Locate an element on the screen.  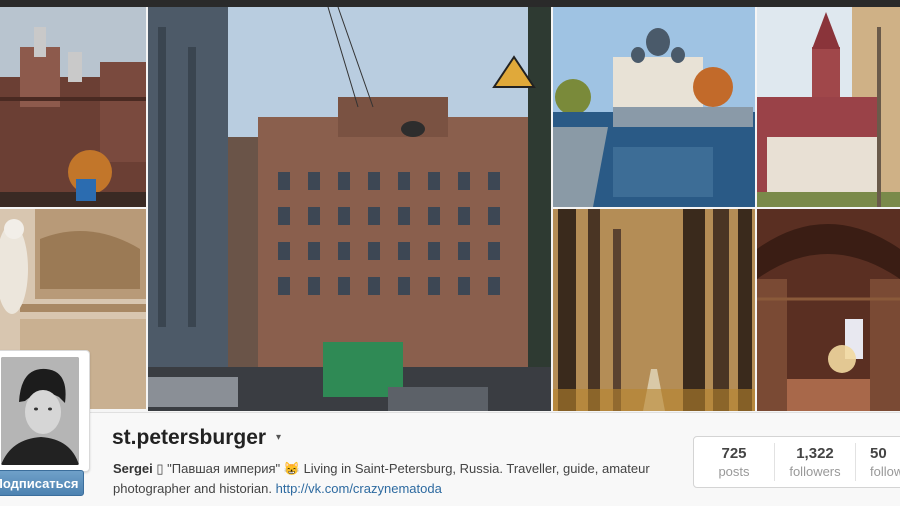
stat-following: 50 follow is located at coordinates (878, 462).